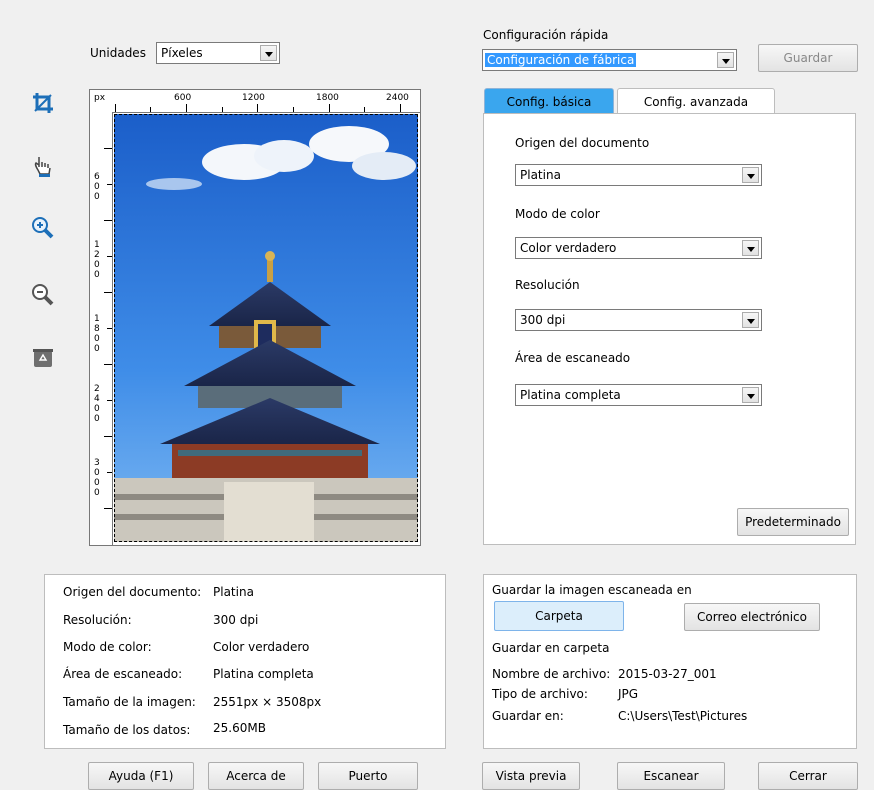 This screenshot has height=790, width=874. Describe the element at coordinates (568, 248) in the screenshot. I see `color-mode-value: Color verdadero` at that location.